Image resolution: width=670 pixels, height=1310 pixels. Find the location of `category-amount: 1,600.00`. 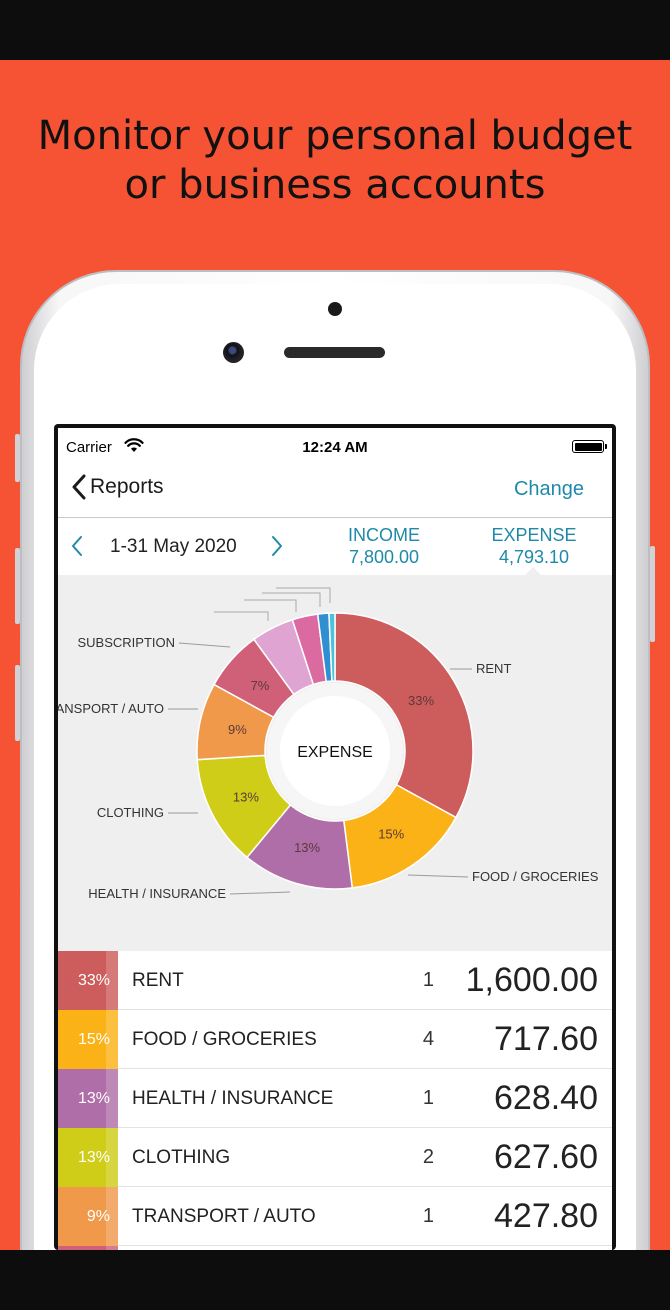

category-amount: 1,600.00 is located at coordinates (531, 980).